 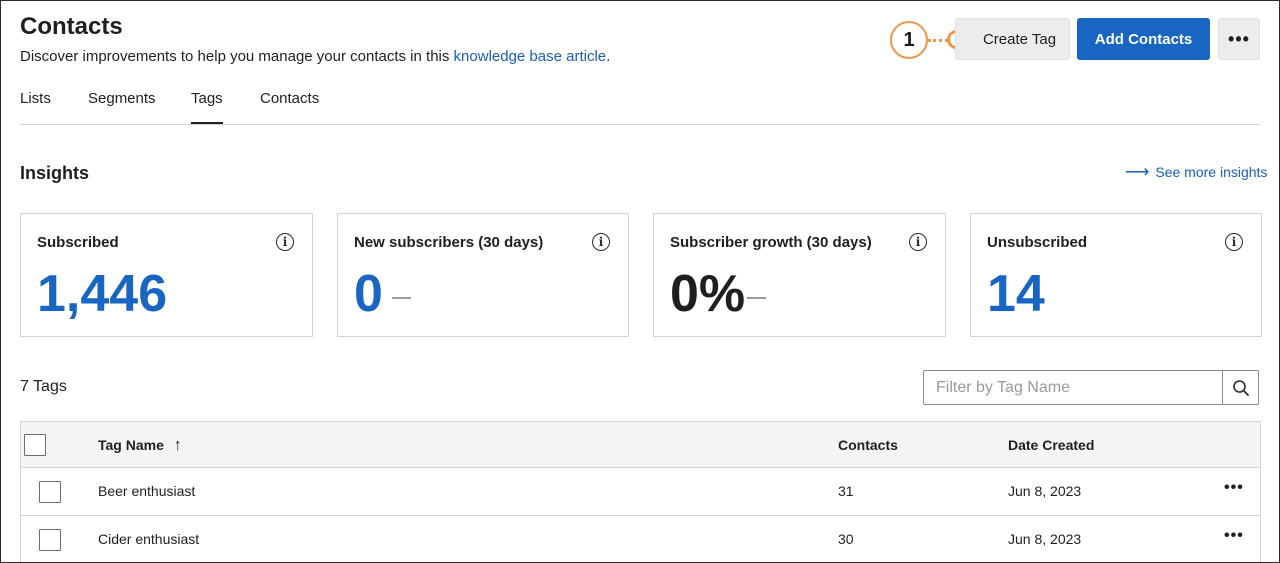 I want to click on column-header-date-created: Date Created, so click(x=1051, y=445).